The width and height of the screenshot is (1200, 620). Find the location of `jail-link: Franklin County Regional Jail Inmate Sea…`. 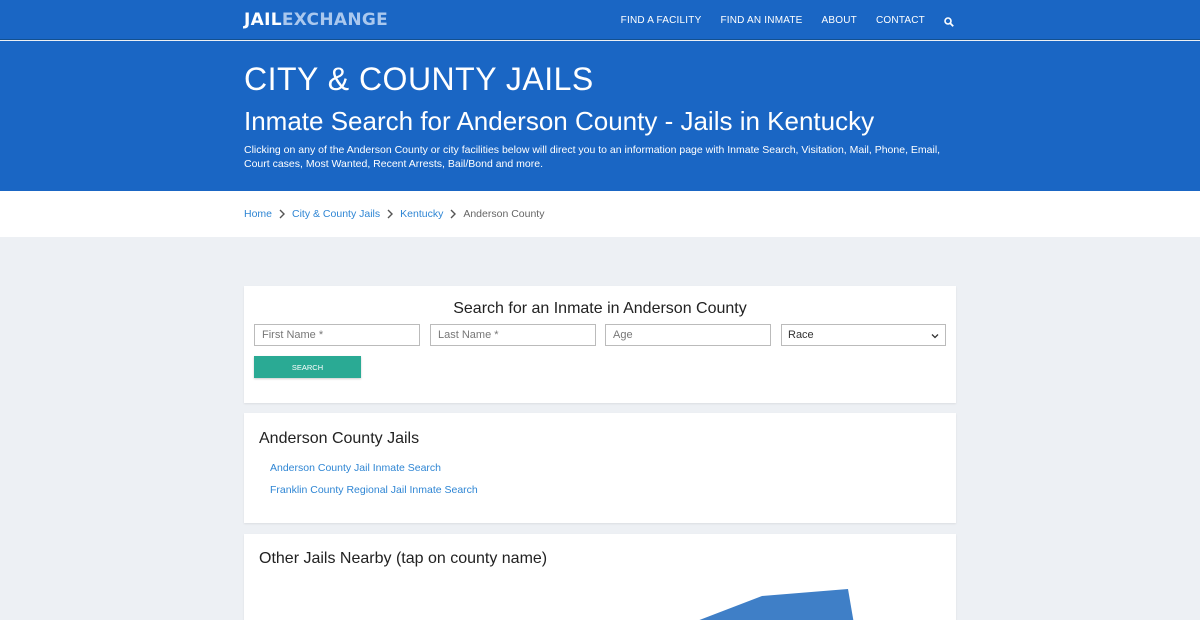

jail-link: Franklin County Regional Jail Inmate Sea… is located at coordinates (374, 490).